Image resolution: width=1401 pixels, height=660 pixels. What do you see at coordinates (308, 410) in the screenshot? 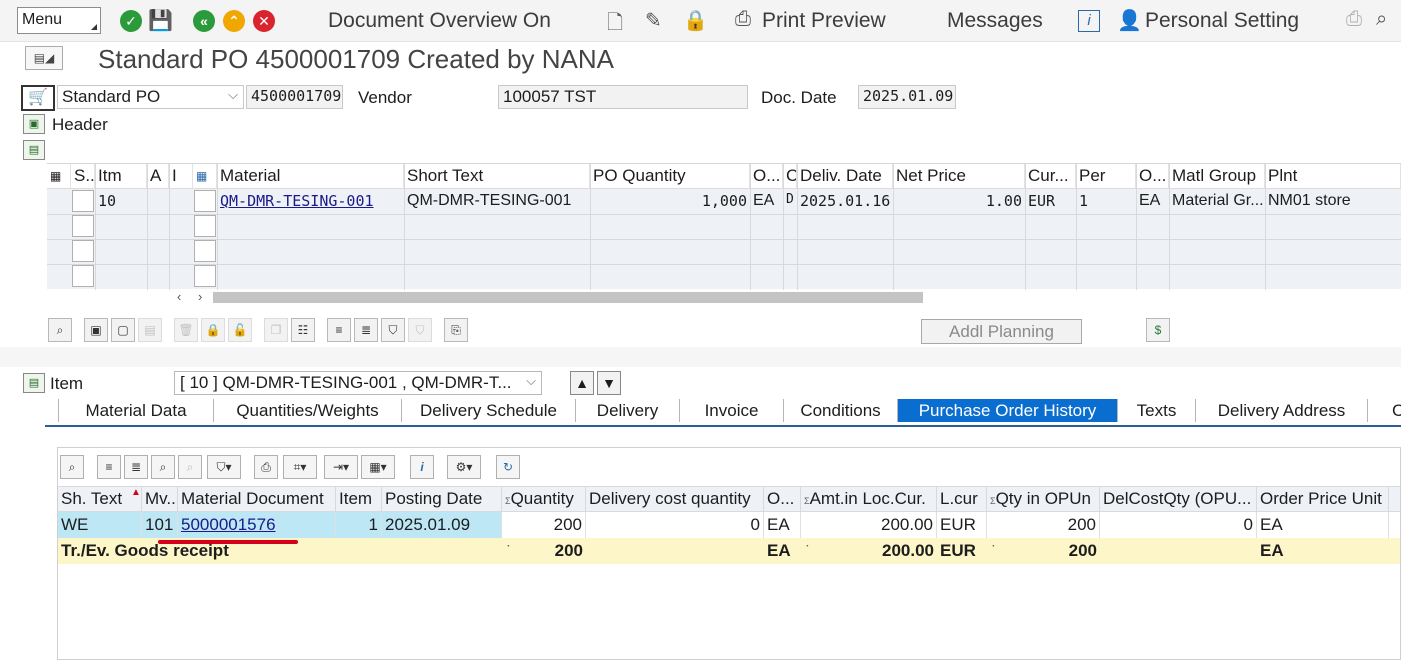
I see `tab-quantities-weights: Quantities/Weights` at bounding box center [308, 410].